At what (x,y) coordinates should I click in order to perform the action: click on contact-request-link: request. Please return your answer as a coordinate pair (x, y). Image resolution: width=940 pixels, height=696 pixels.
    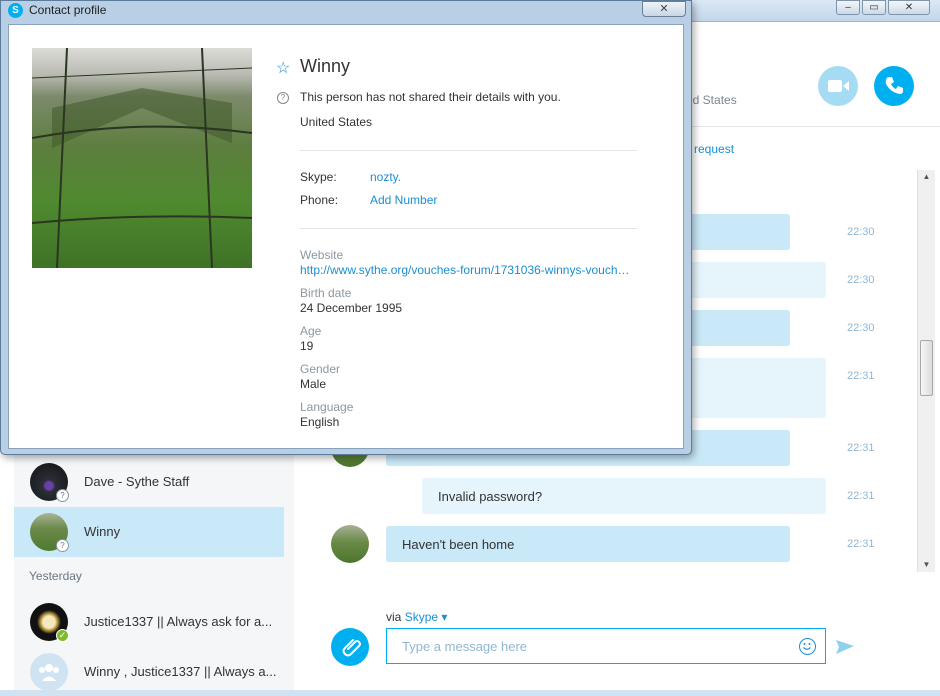
    Looking at the image, I should click on (714, 149).